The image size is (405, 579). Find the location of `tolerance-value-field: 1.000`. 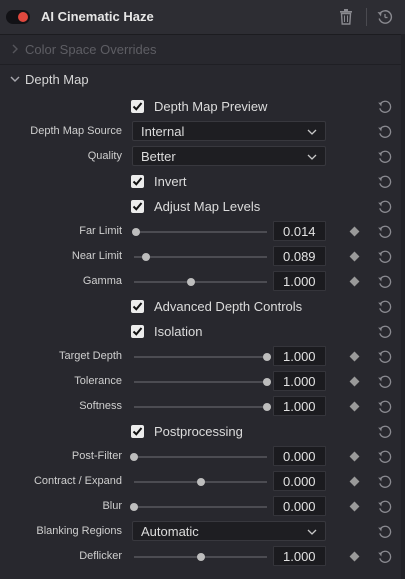

tolerance-value-field: 1.000 is located at coordinates (299, 381).